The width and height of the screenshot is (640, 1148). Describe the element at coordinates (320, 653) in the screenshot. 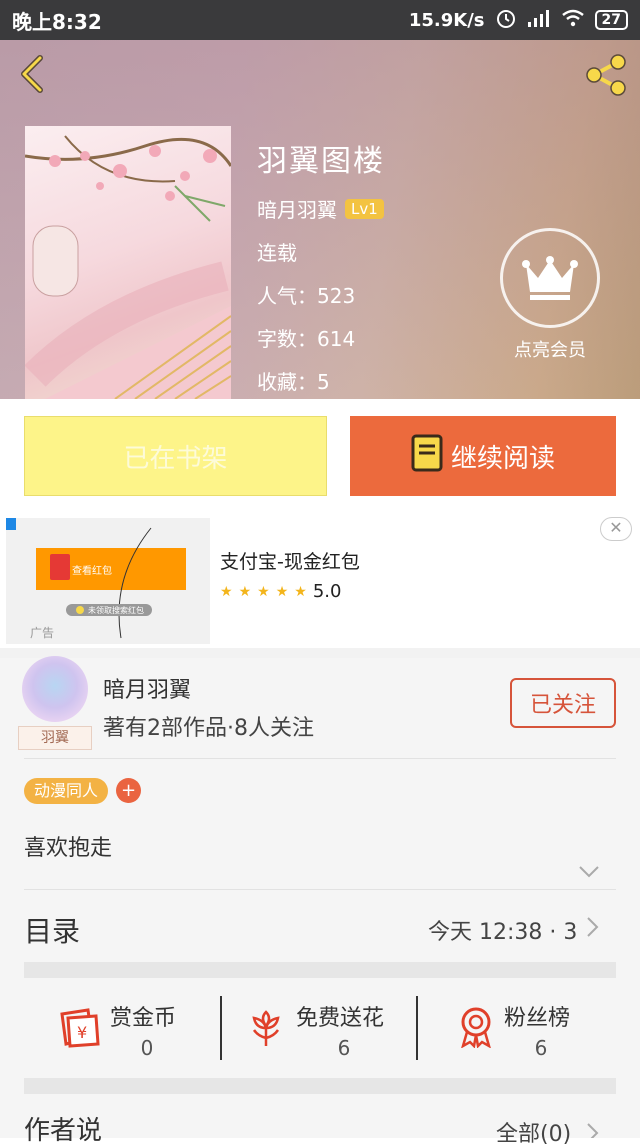

I see `section-gap` at that location.